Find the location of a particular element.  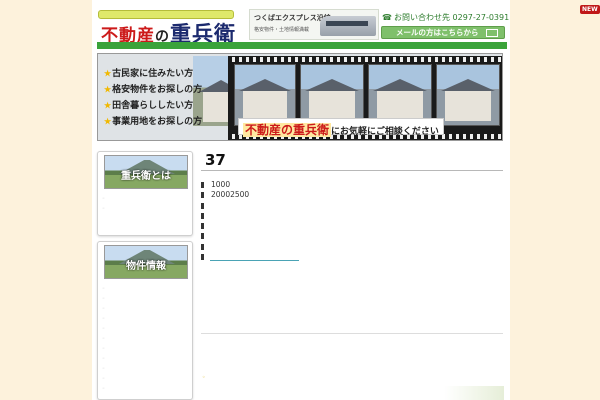

envelope-icon is located at coordinates (492, 33).